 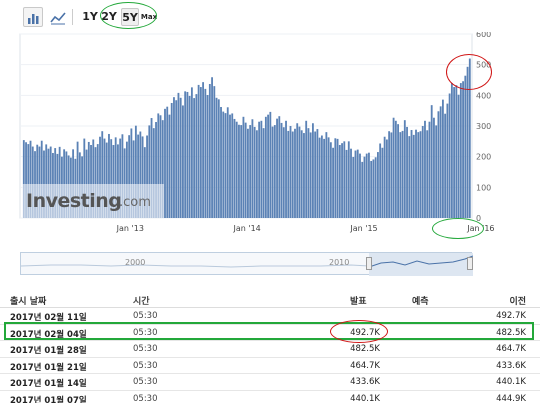 I want to click on table-row: 2017년 01월 14일 05:30 433.6K 440.1K, so click(x=270, y=382).